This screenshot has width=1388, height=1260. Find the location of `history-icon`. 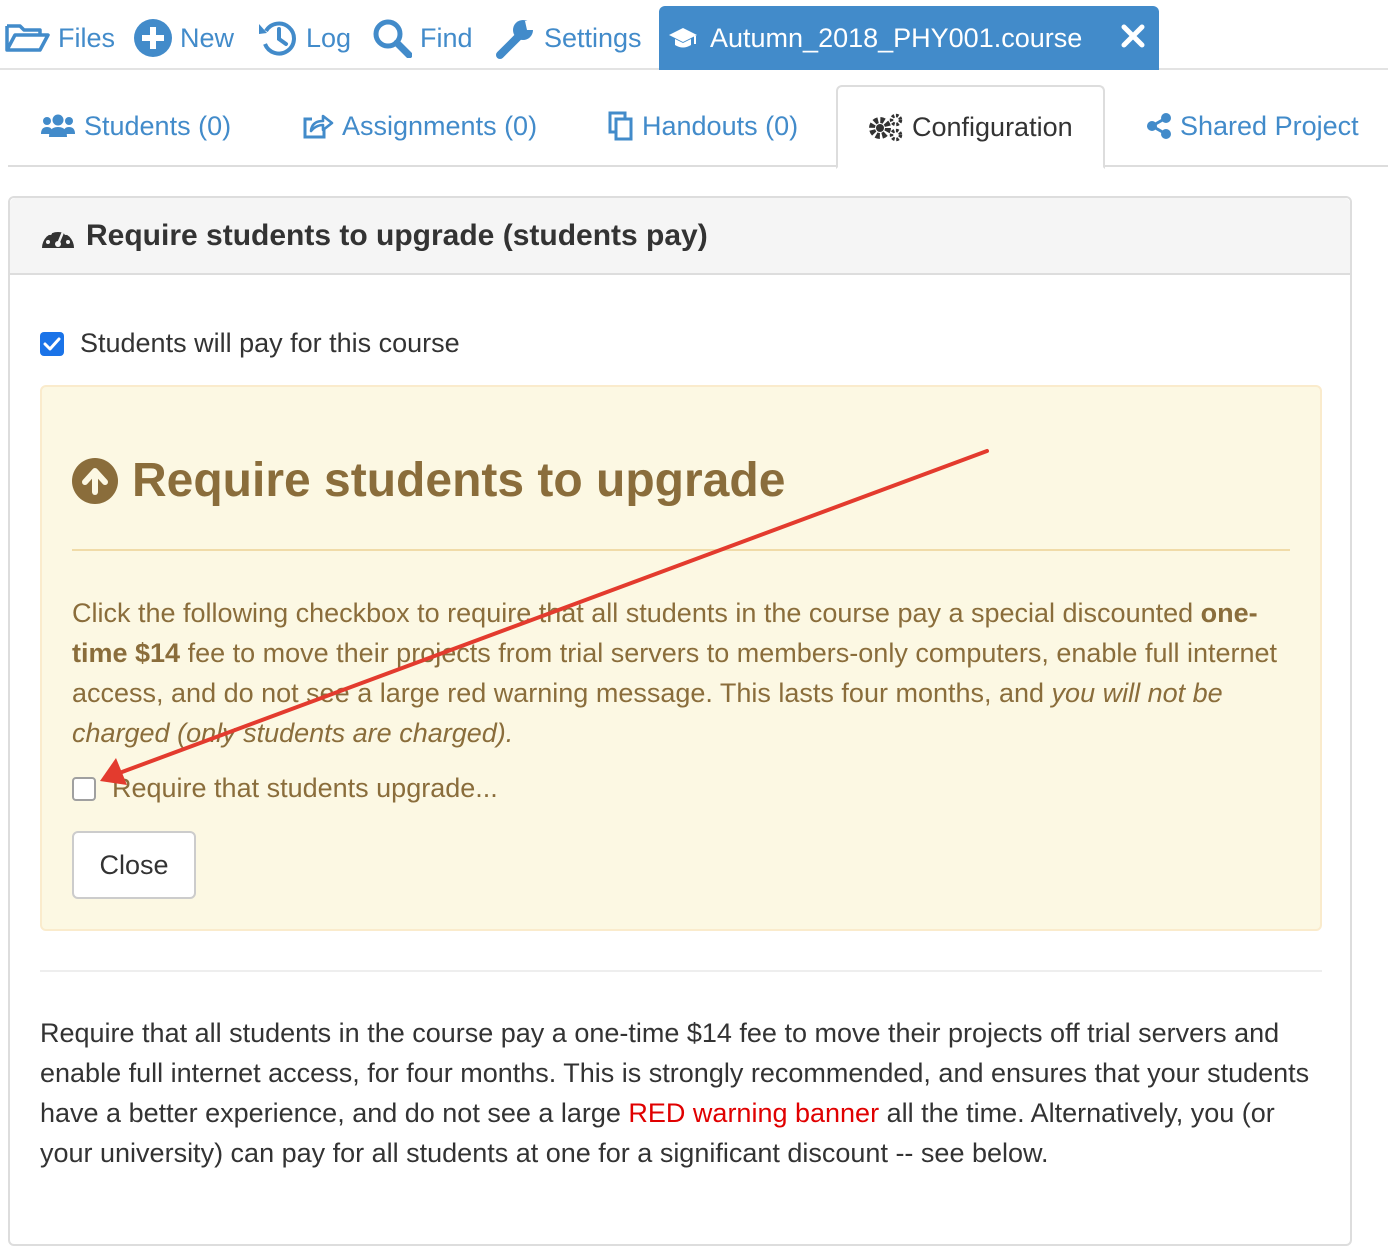

history-icon is located at coordinates (278, 38).